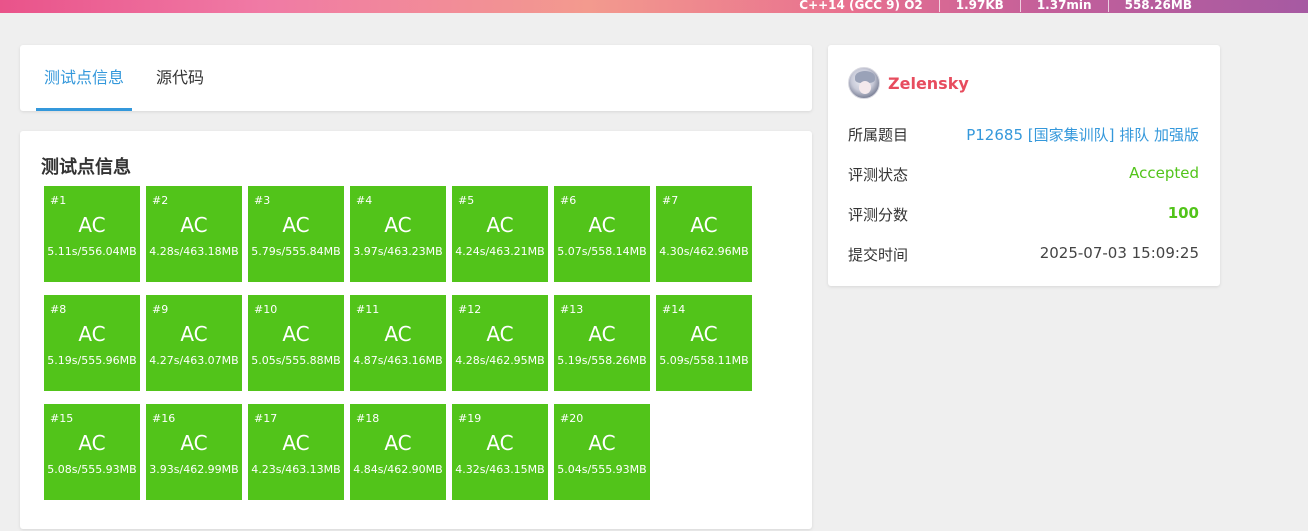 The height and width of the screenshot is (531, 1308). What do you see at coordinates (194, 234) in the screenshot?
I see `testcase-tile: #2 AC 4.28s/463.18MB` at bounding box center [194, 234].